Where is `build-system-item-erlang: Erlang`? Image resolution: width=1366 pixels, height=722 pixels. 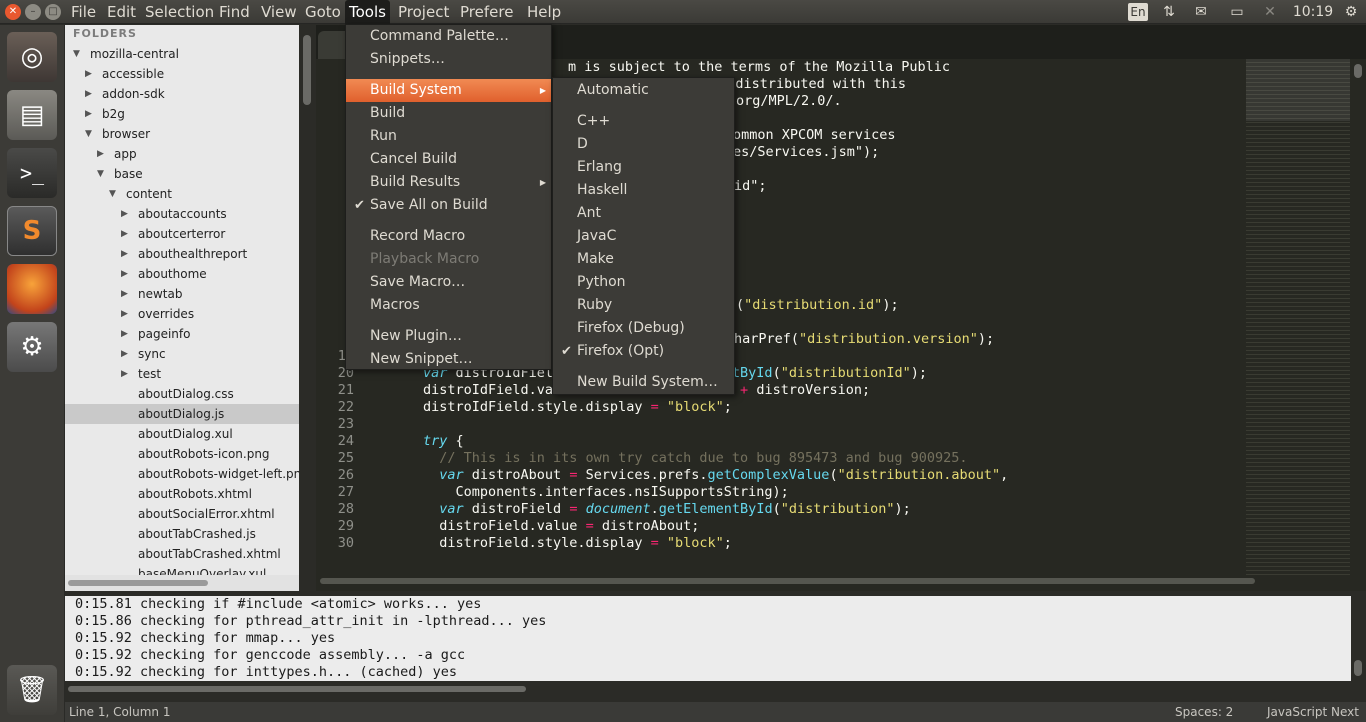
build-system-item-erlang: Erlang is located at coordinates (643, 167).